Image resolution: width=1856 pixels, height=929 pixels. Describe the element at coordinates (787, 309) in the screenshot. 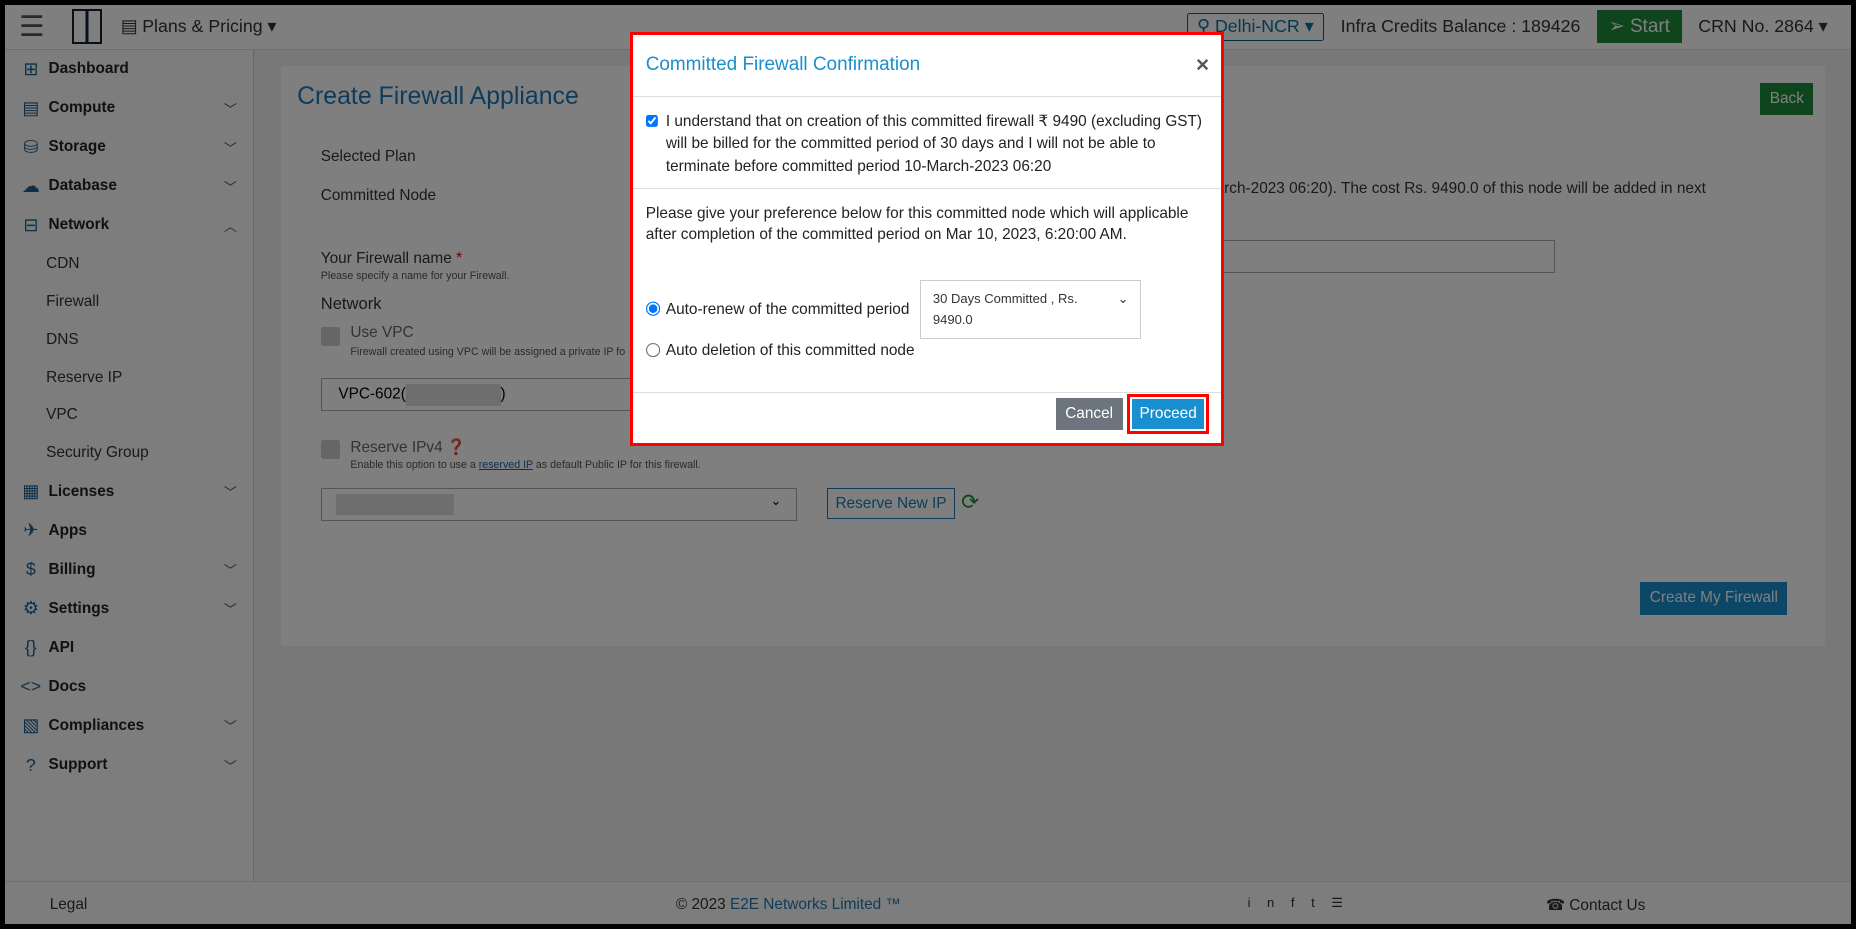

I see `auto-renew-label: Auto-renew of the committed period` at that location.